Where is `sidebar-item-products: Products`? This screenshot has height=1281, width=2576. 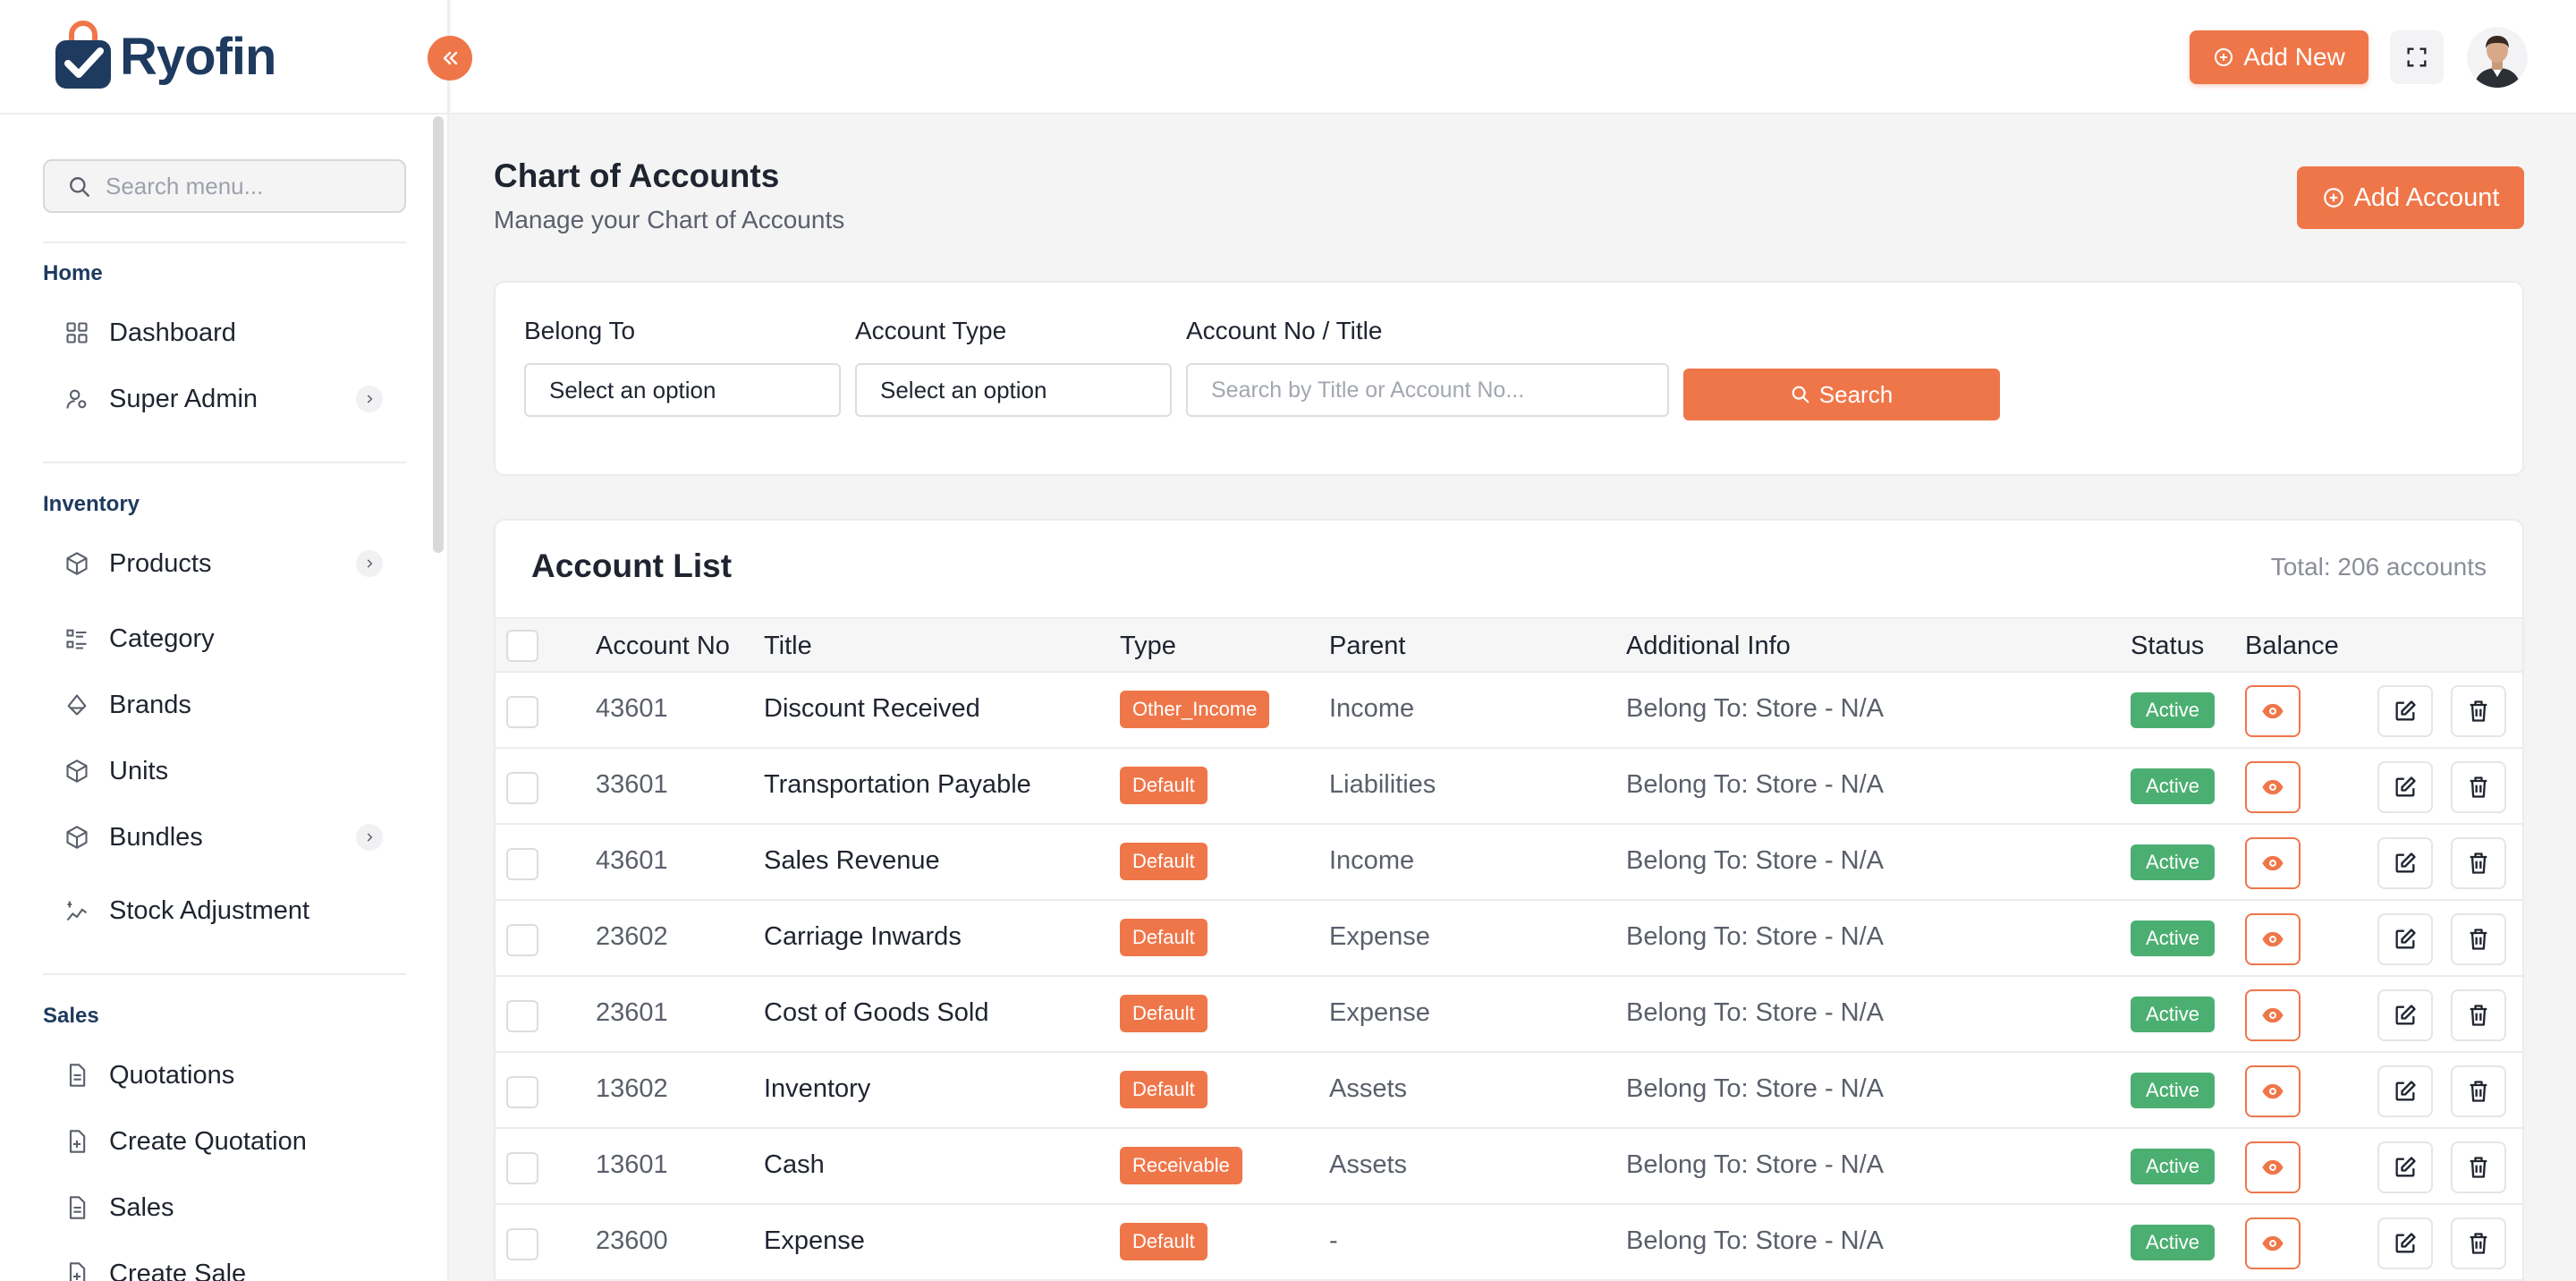 sidebar-item-products: Products is located at coordinates (224, 563).